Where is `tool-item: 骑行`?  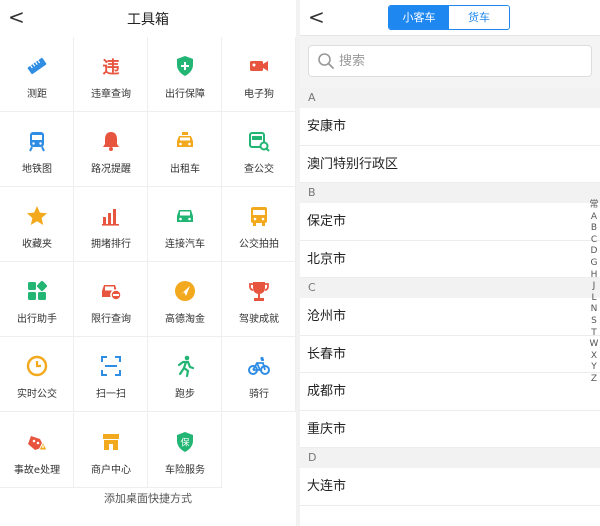
tool-item: 骑行 is located at coordinates (259, 374).